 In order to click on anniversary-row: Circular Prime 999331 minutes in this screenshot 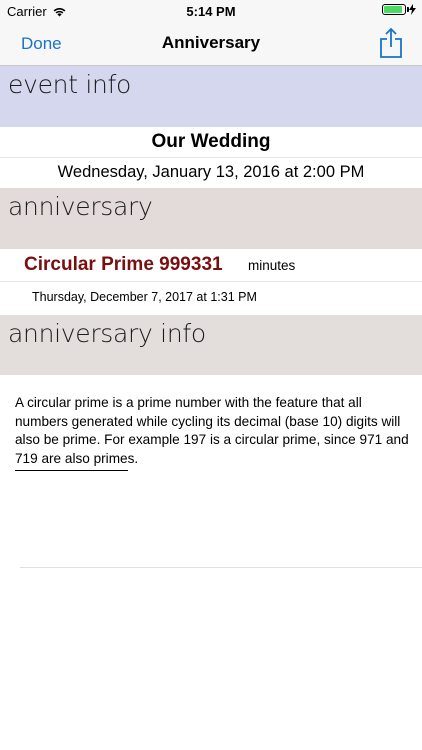, I will do `click(211, 266)`.